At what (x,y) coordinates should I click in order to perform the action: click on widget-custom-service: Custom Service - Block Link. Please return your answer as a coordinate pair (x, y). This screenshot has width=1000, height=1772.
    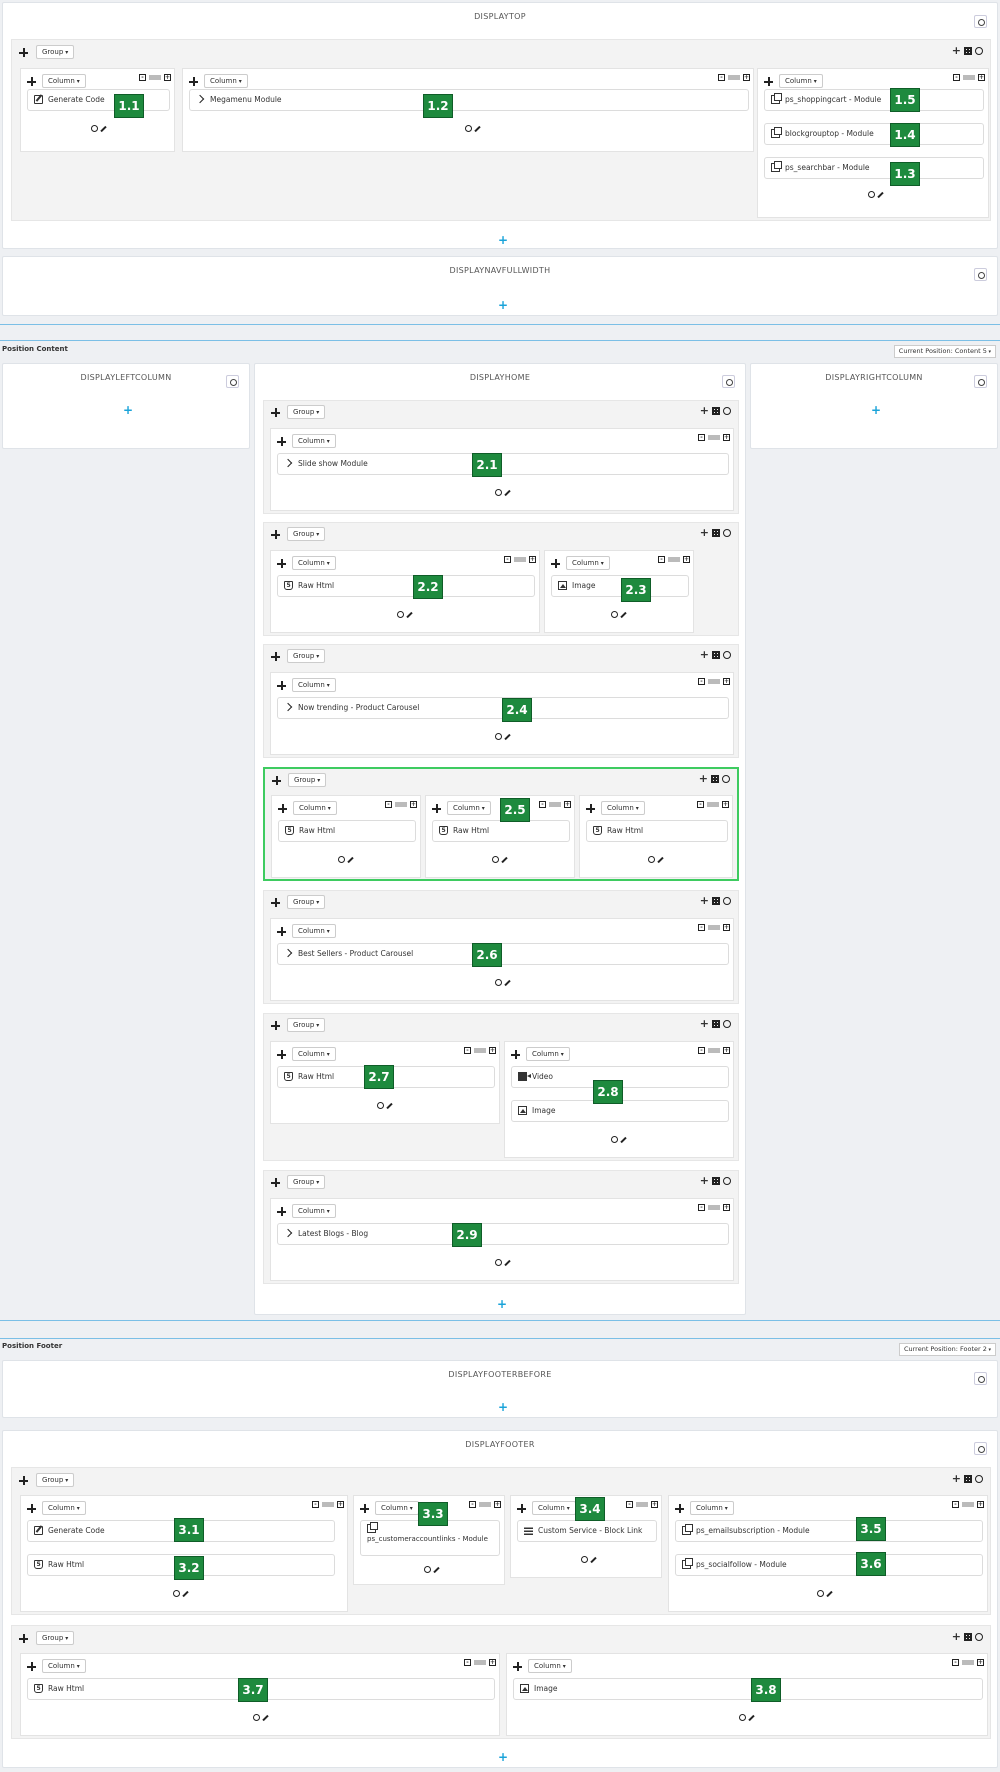
    Looking at the image, I should click on (587, 1531).